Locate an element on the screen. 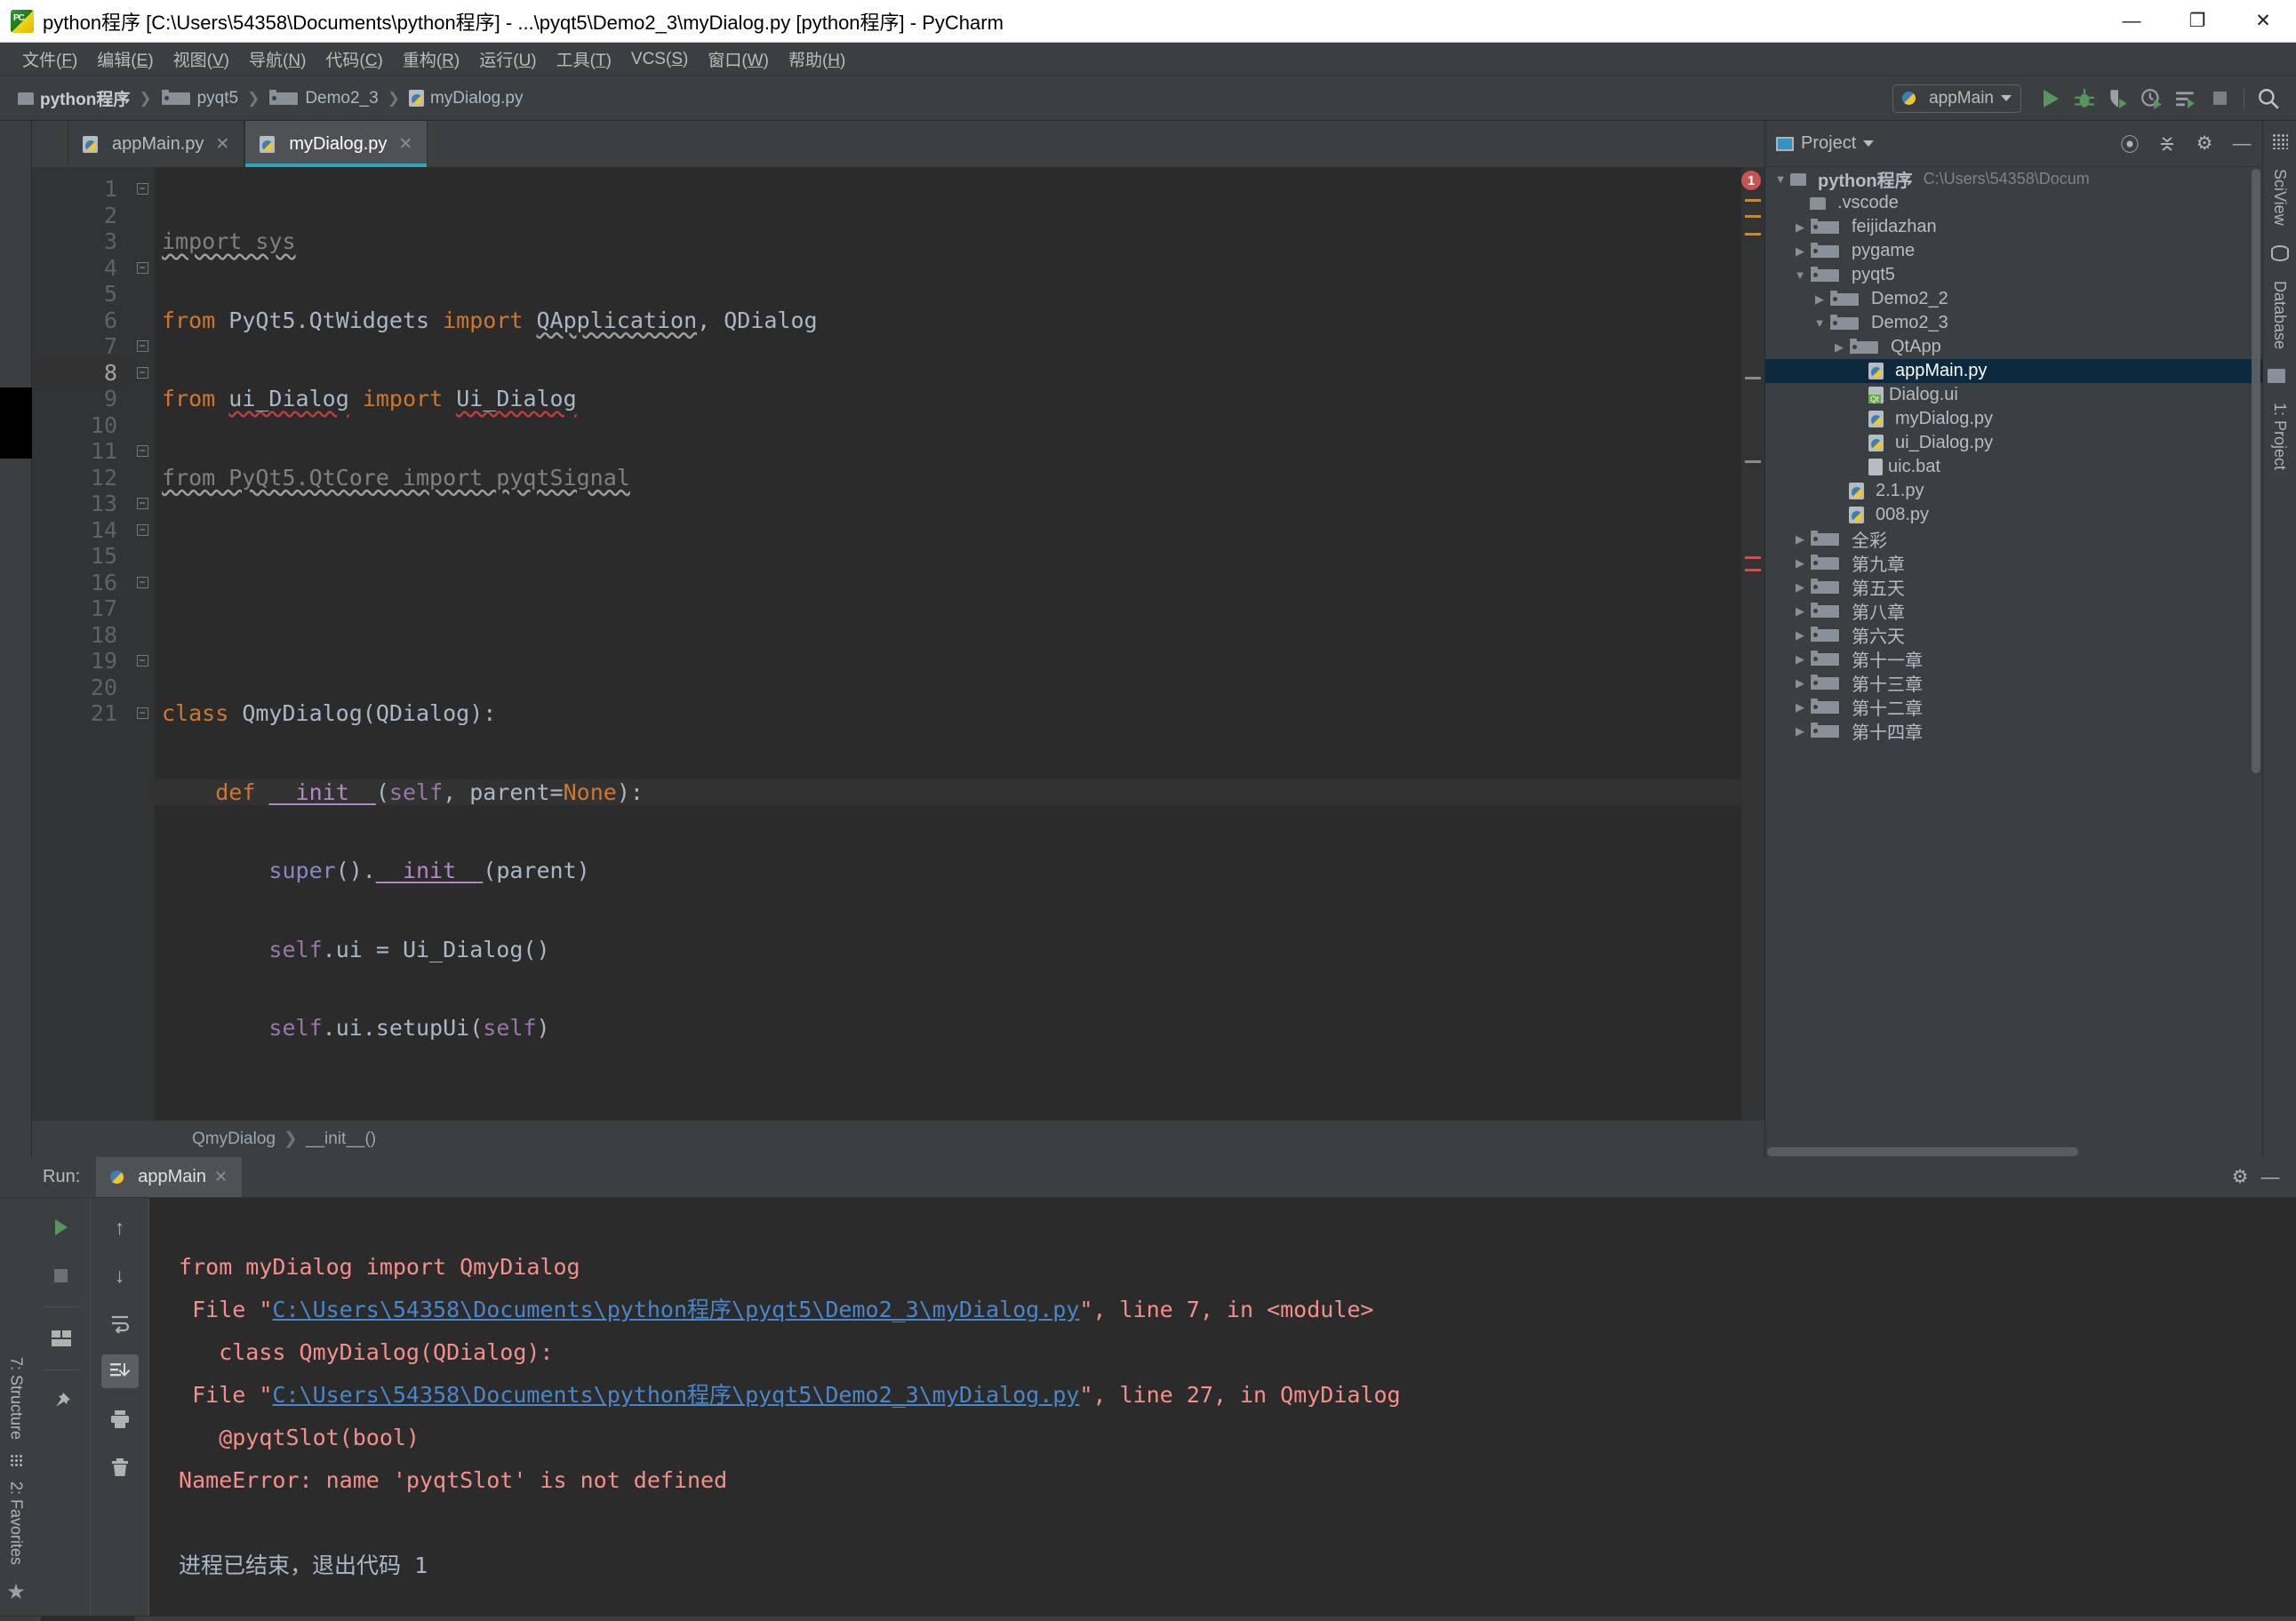 The image size is (2296, 1621). tree-item-Dialog.ui: Dialog.ui is located at coordinates (2013, 395).